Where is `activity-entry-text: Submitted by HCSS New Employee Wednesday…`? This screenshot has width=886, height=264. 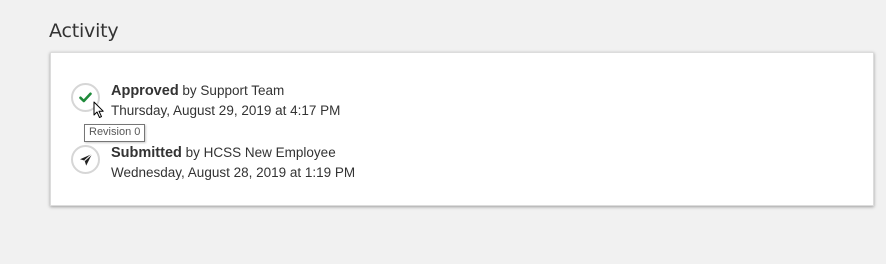 activity-entry-text: Submitted by HCSS New Employee Wednesday… is located at coordinates (233, 163).